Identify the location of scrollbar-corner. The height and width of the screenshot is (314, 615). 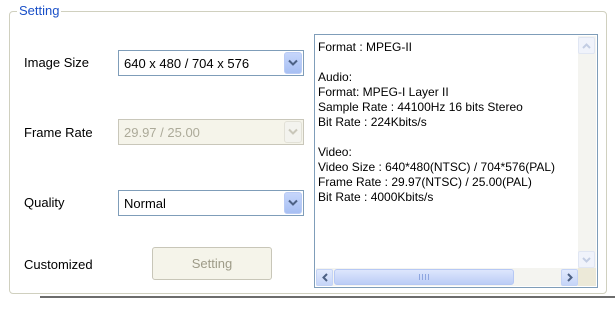
(587, 277).